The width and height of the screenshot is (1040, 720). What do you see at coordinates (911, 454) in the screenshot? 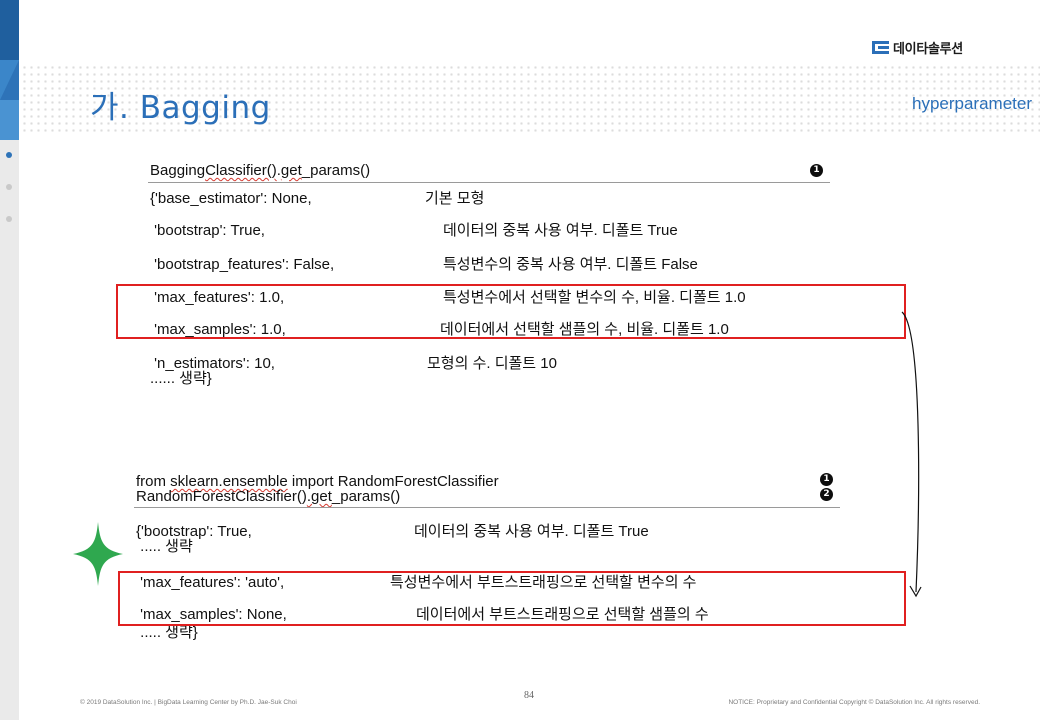
I see `connector-arrow-icon` at bounding box center [911, 454].